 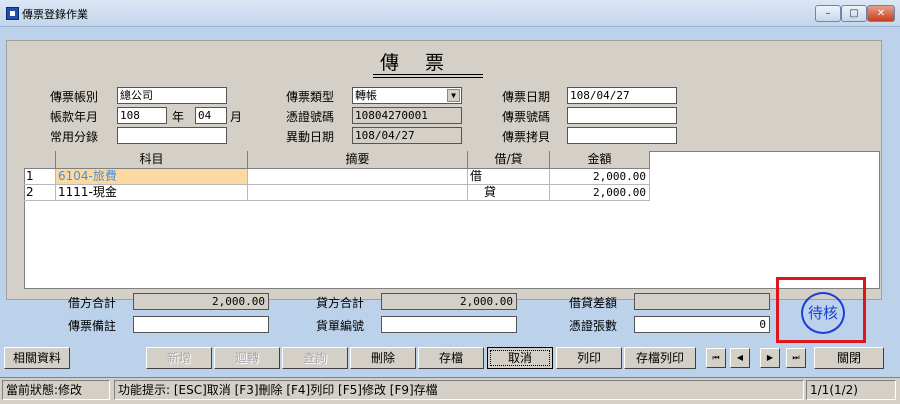 What do you see at coordinates (310, 97) in the screenshot?
I see `voucher-type-label: 傳票類型` at bounding box center [310, 97].